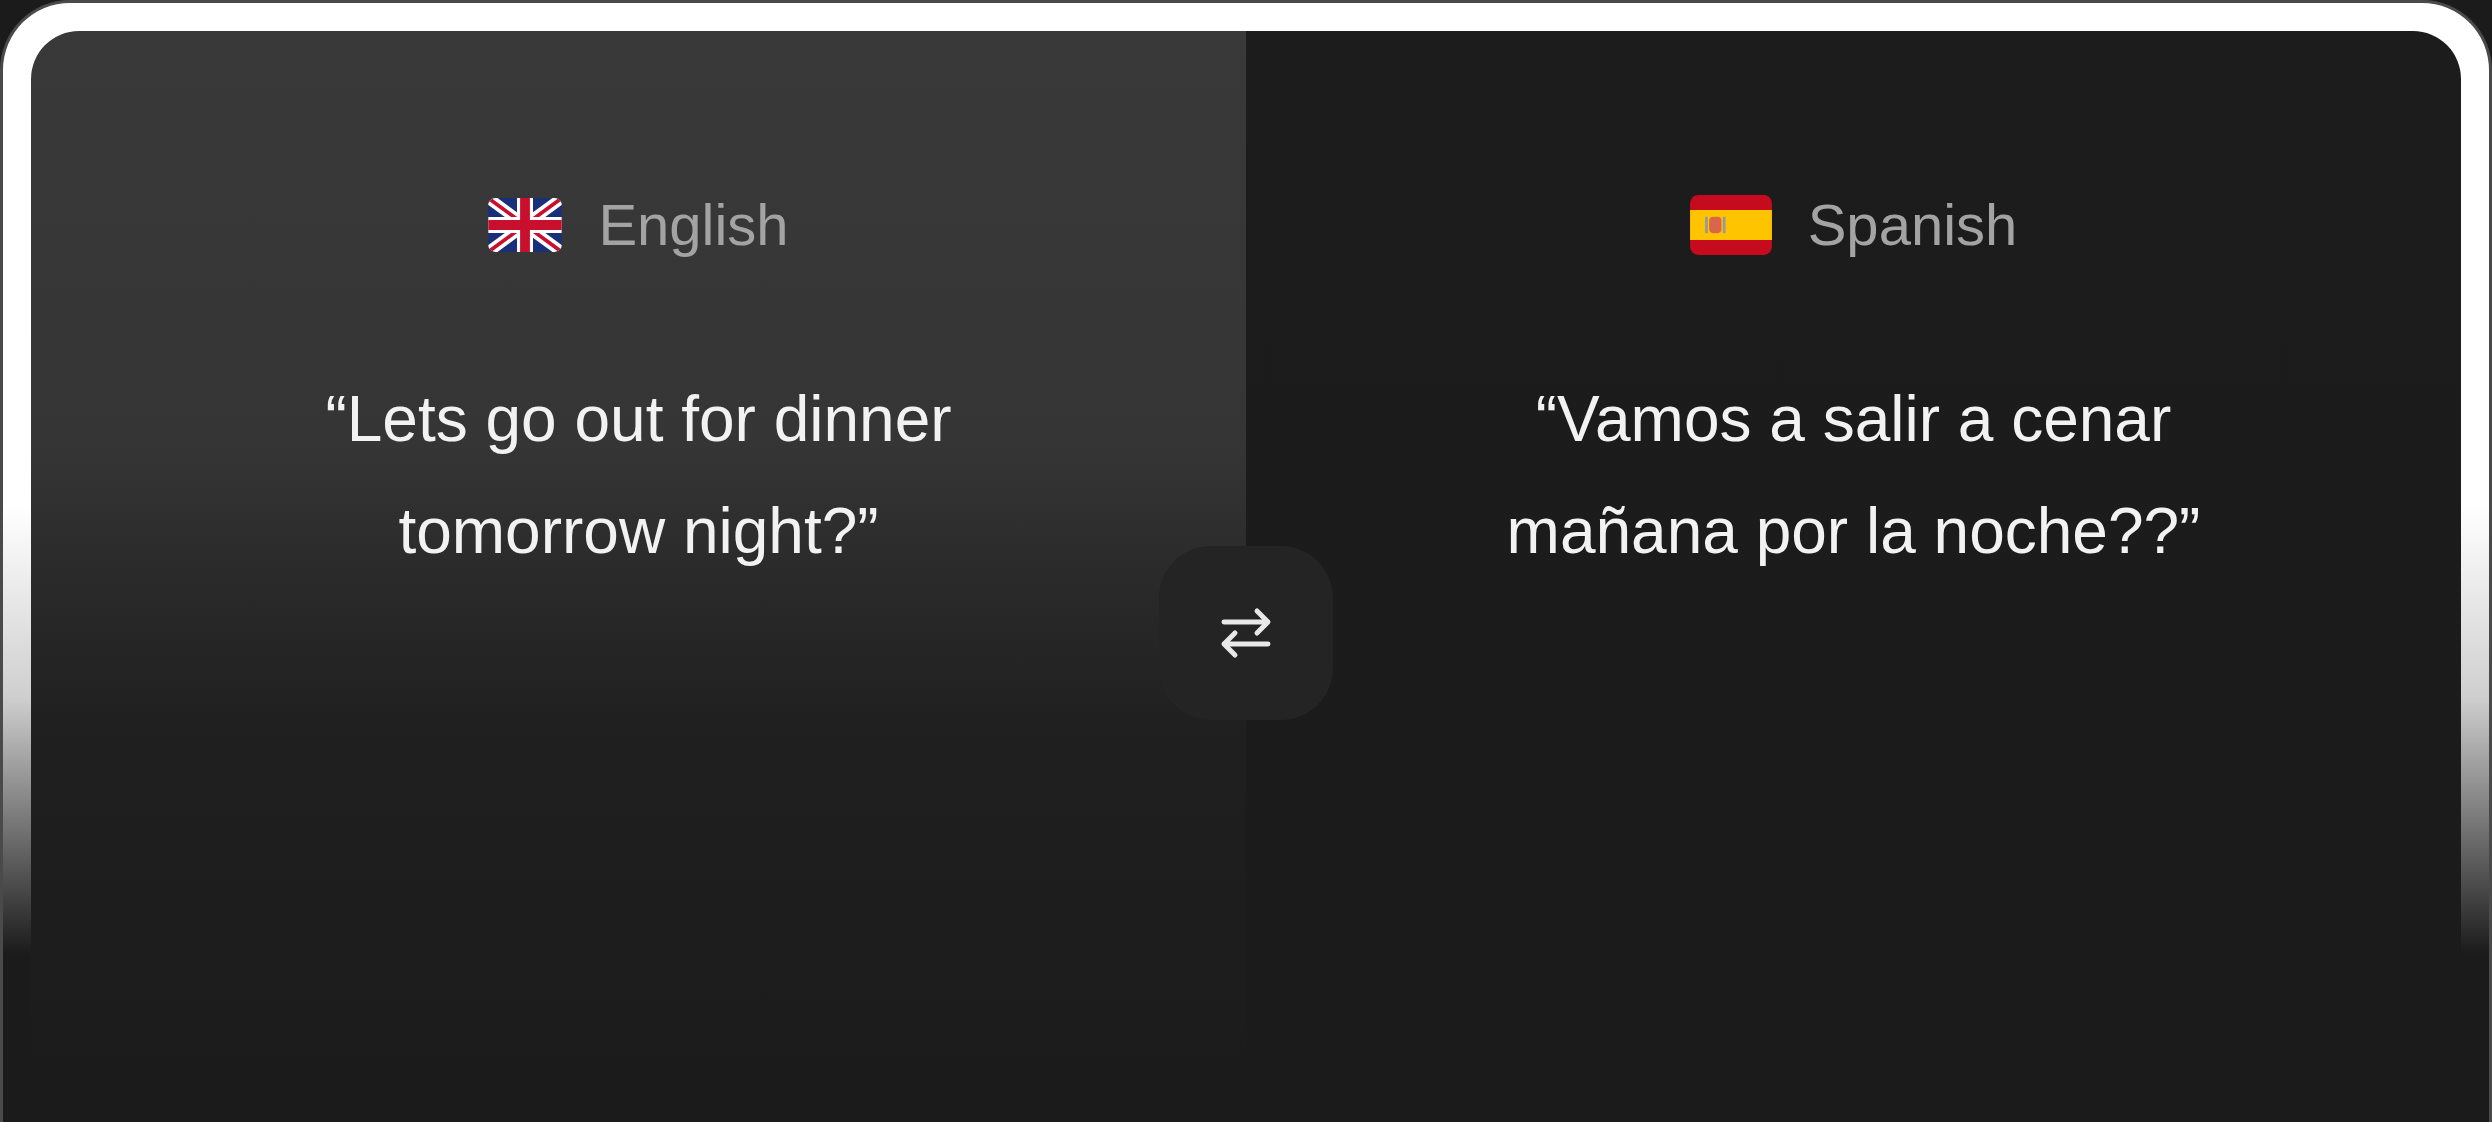 The image size is (2492, 1122). I want to click on phrase-text: “Vamos a salir a cenar mañana por la noche??”, so click(1853, 475).